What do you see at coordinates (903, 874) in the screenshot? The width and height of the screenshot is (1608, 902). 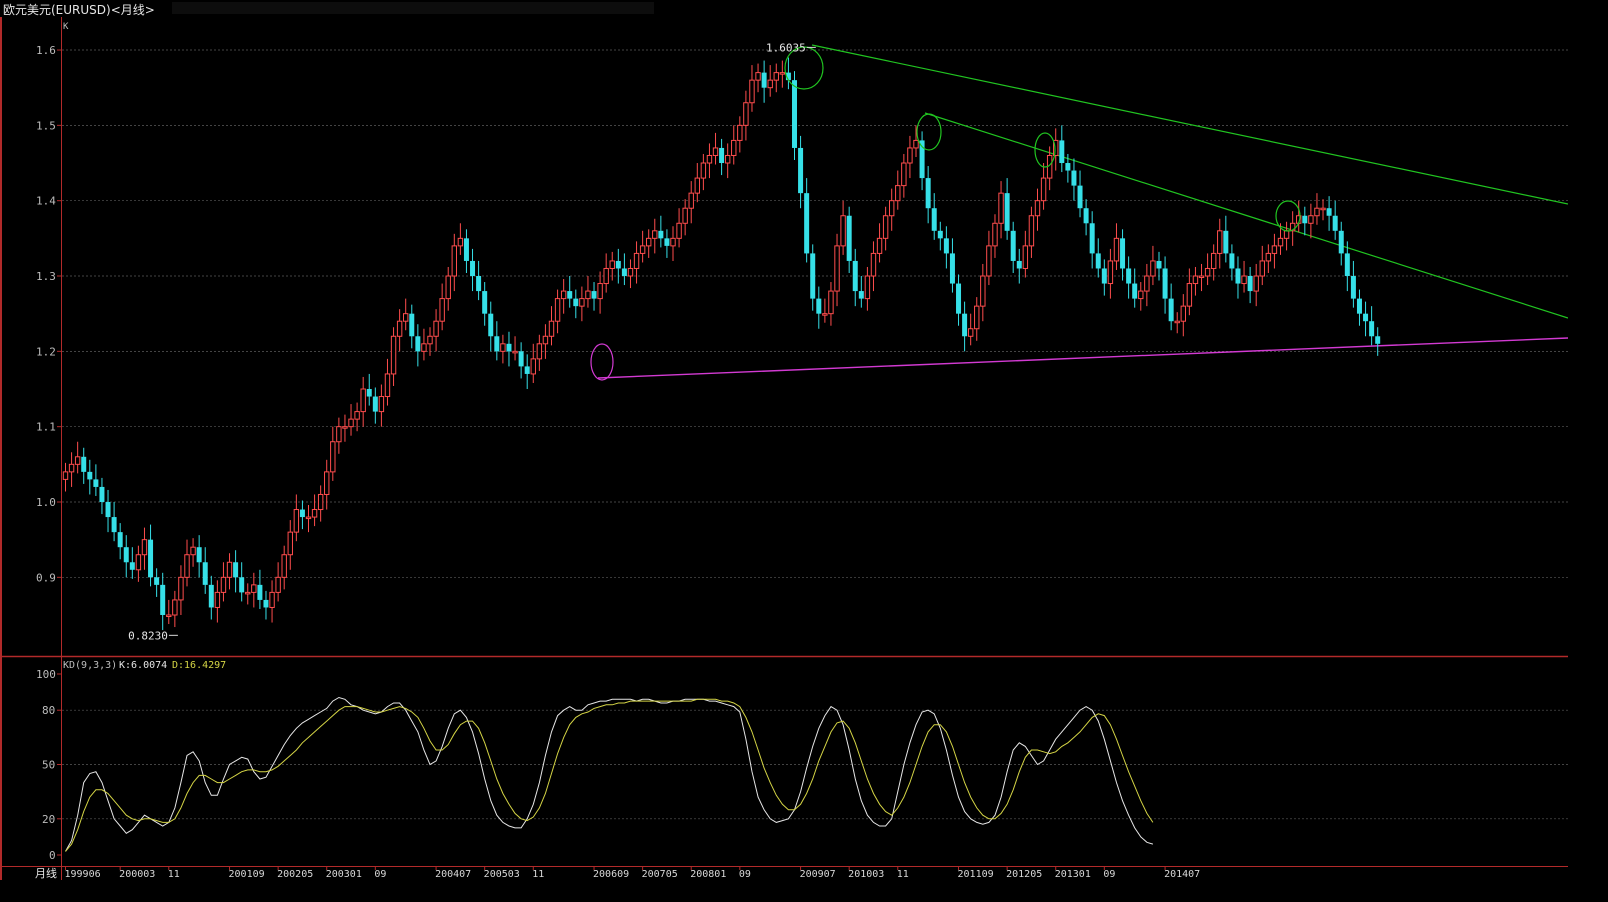 I see `time-tick-label: 11` at bounding box center [903, 874].